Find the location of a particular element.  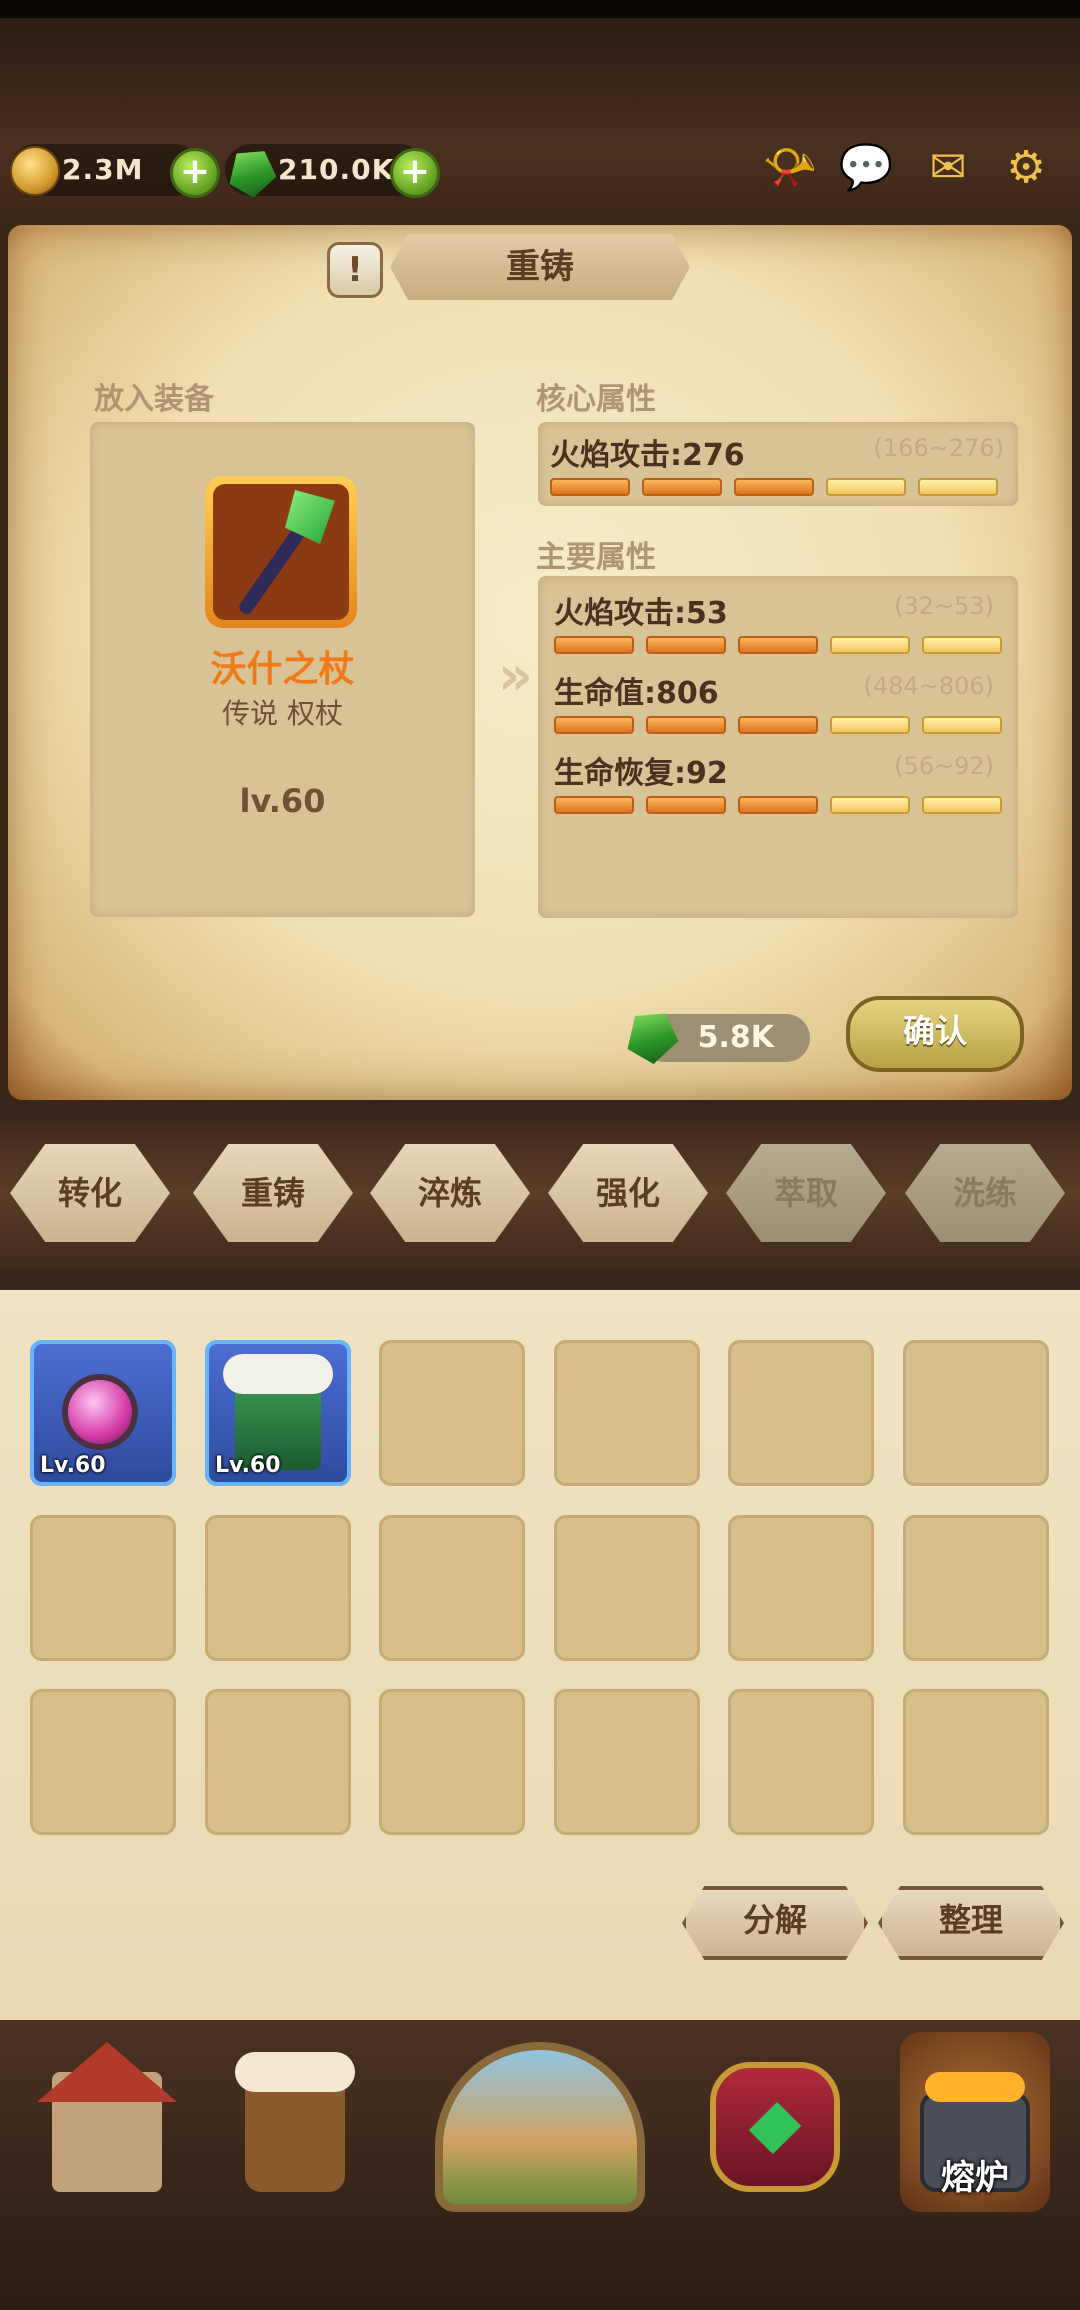

main-stat-name: 火焰攻击:53 is located at coordinates (641, 613).